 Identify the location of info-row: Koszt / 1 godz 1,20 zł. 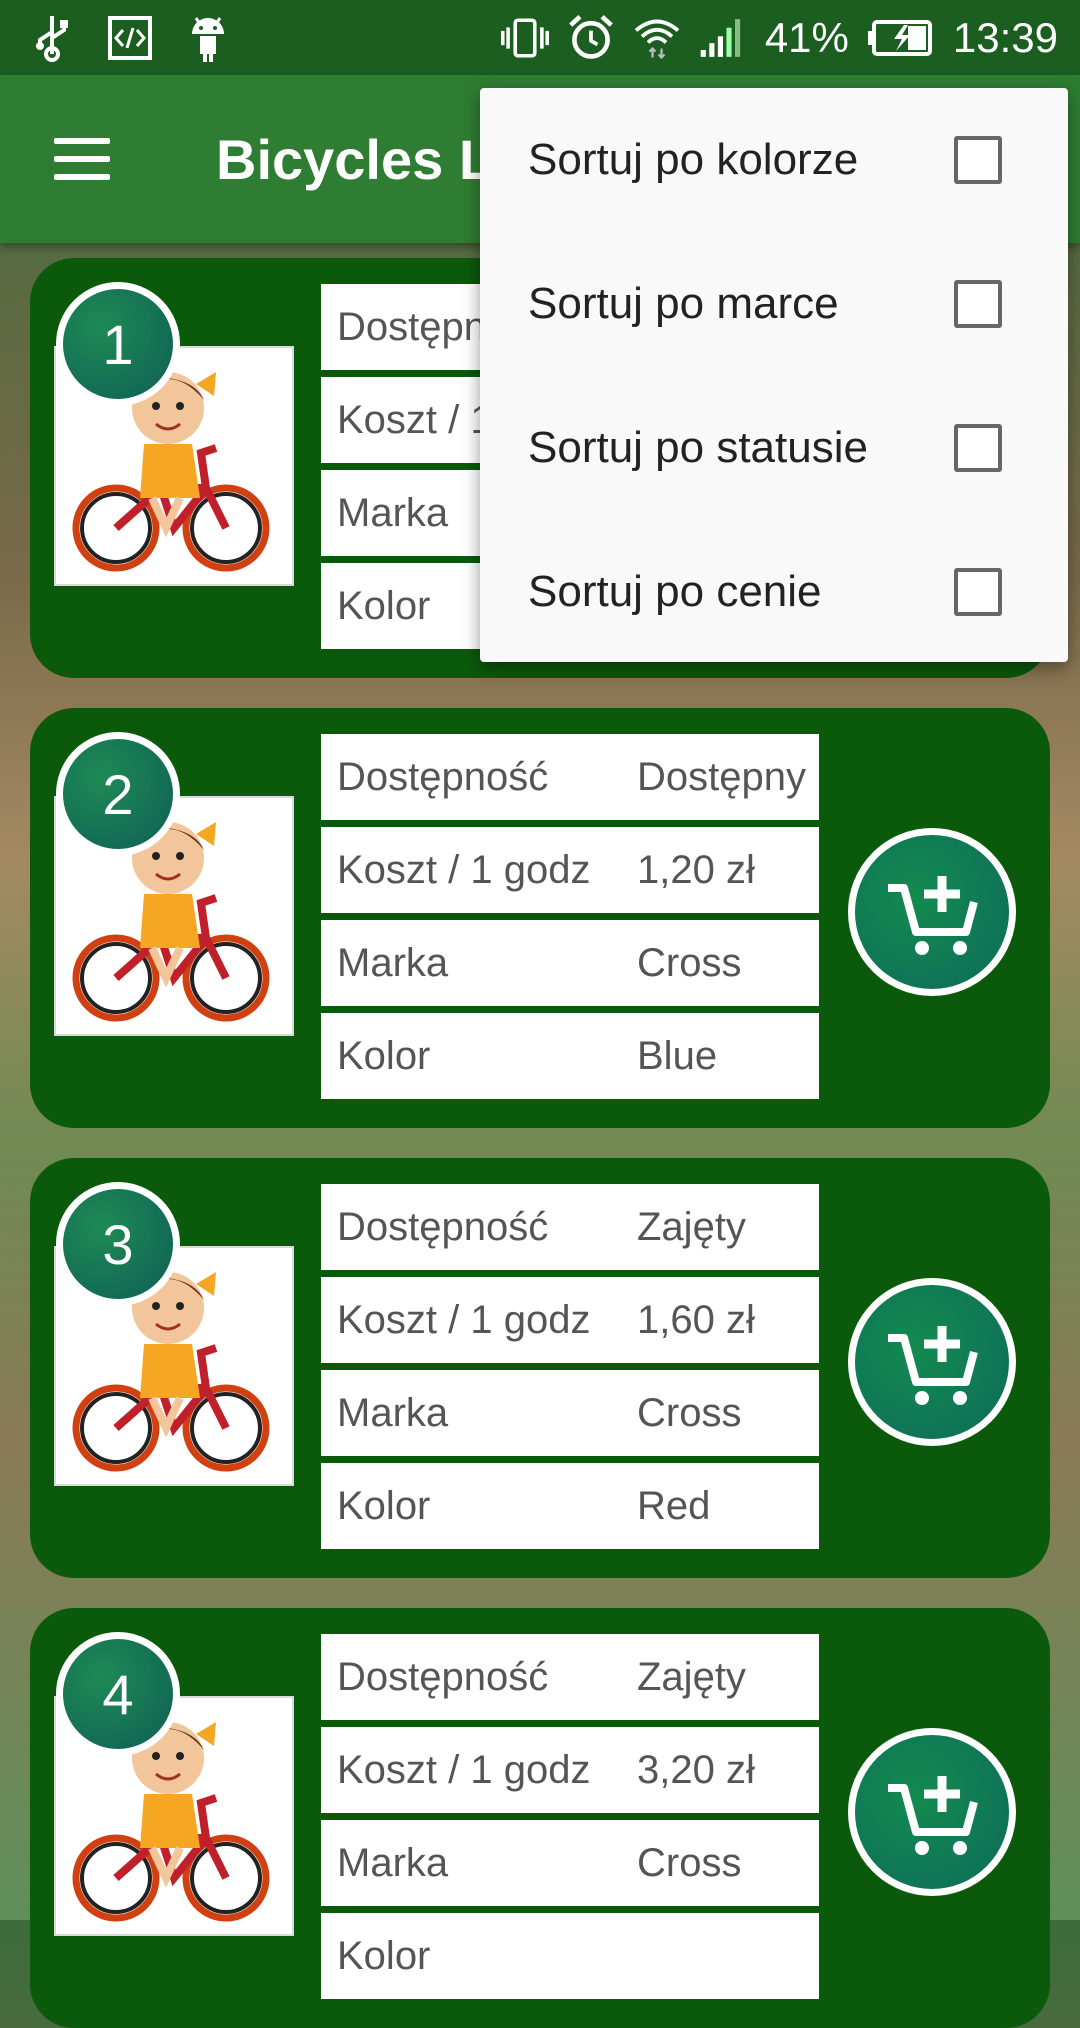
(570, 870).